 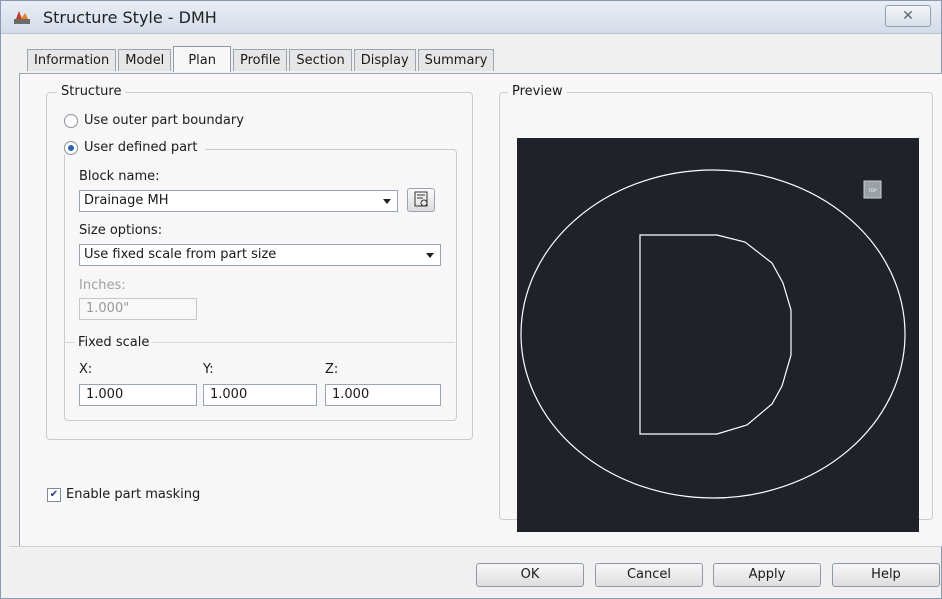 I want to click on tab-summary: Summary, so click(x=456, y=60).